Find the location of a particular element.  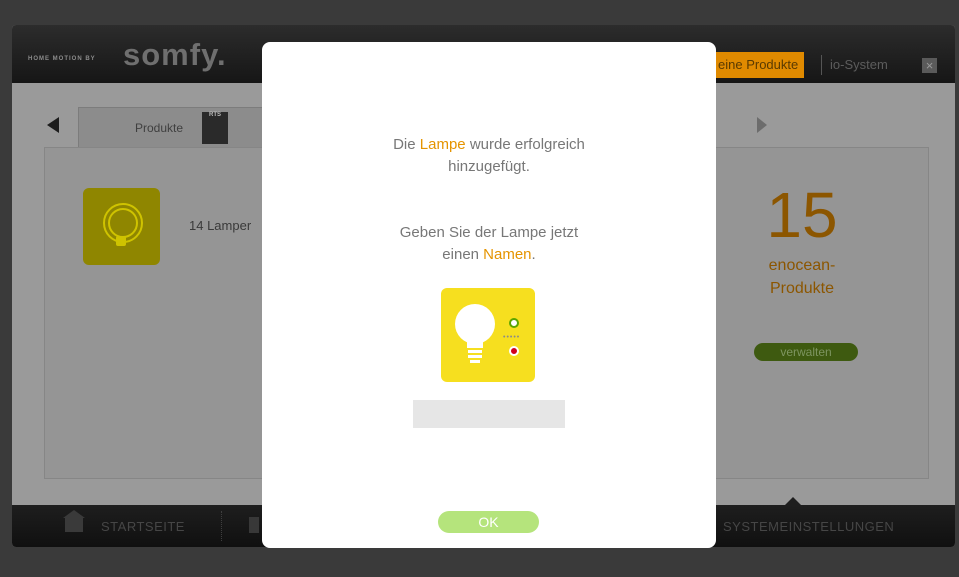

close-icon: × is located at coordinates (929, 65).